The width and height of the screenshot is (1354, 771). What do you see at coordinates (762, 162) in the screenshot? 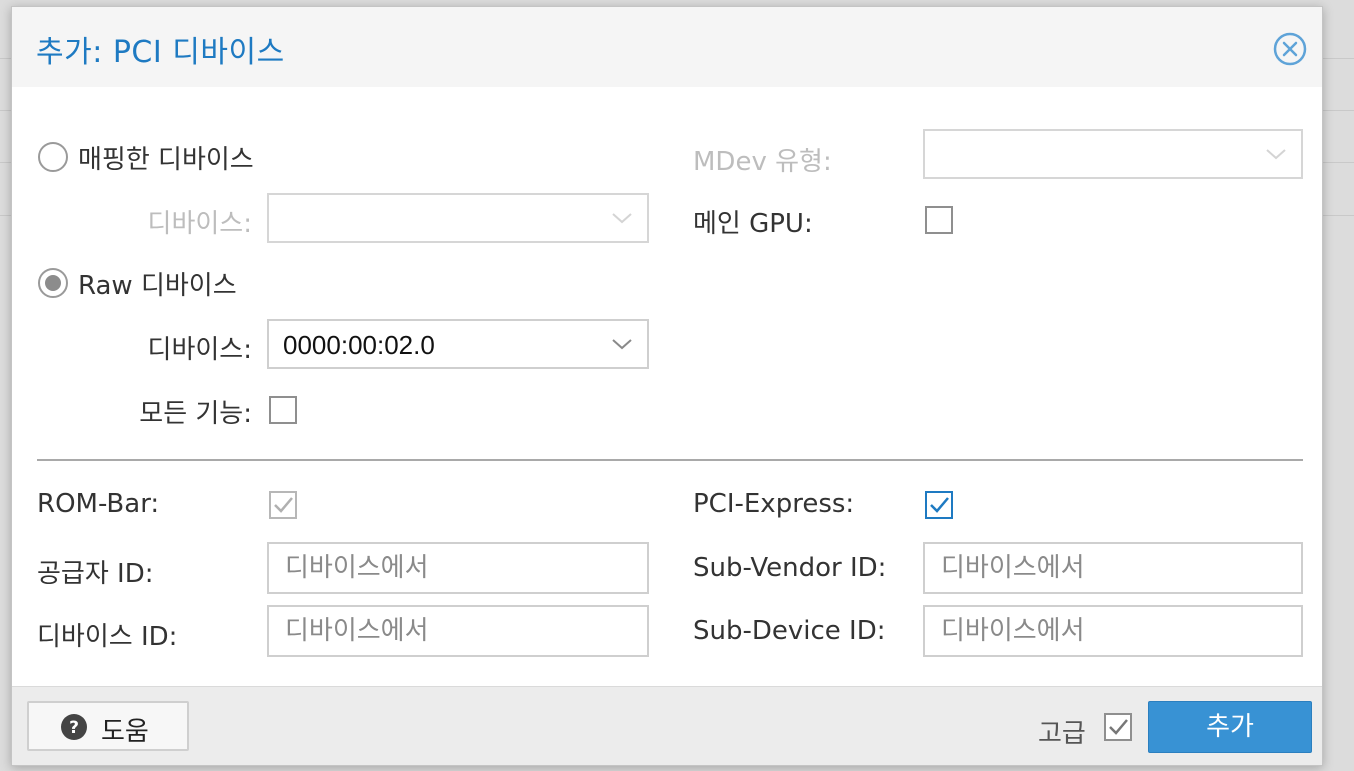
I see `mdev-type-label: MDev 유형:` at bounding box center [762, 162].